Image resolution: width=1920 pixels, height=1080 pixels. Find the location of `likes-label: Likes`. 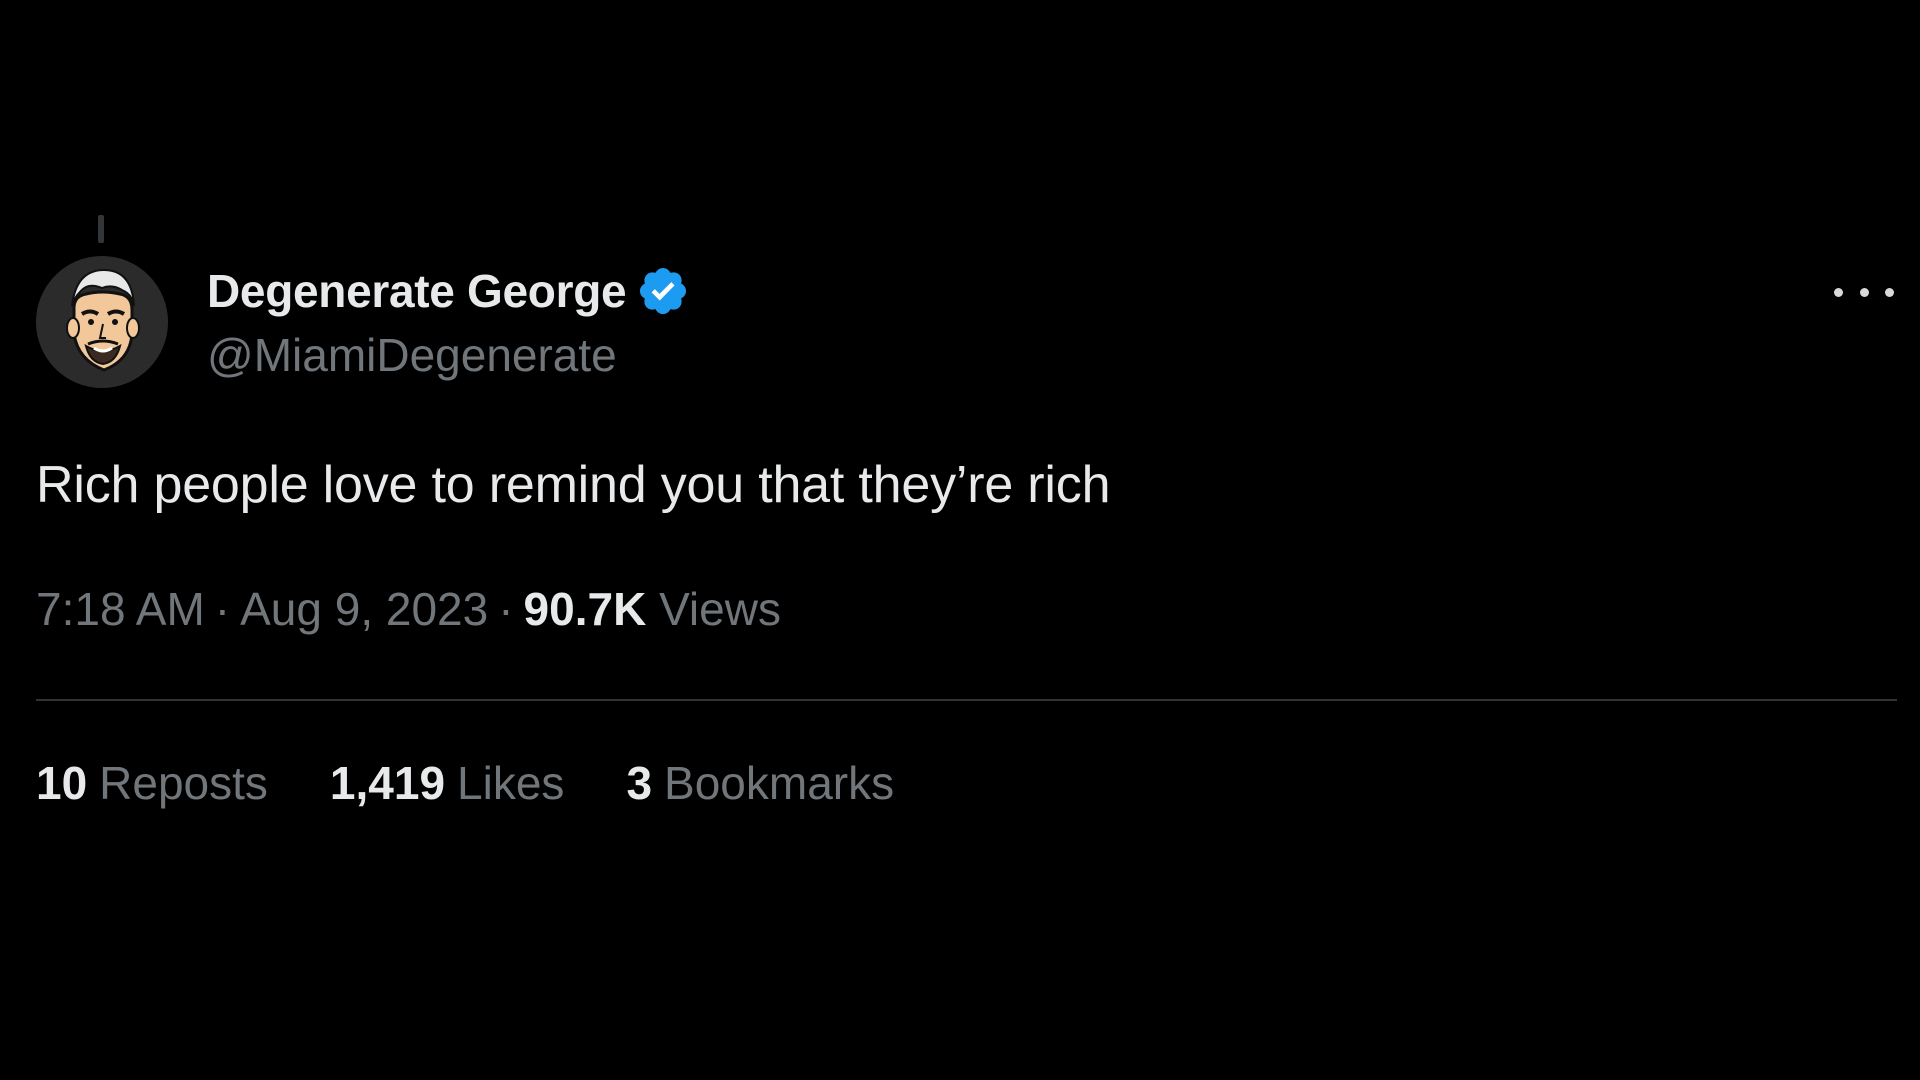

likes-label: Likes is located at coordinates (511, 783).